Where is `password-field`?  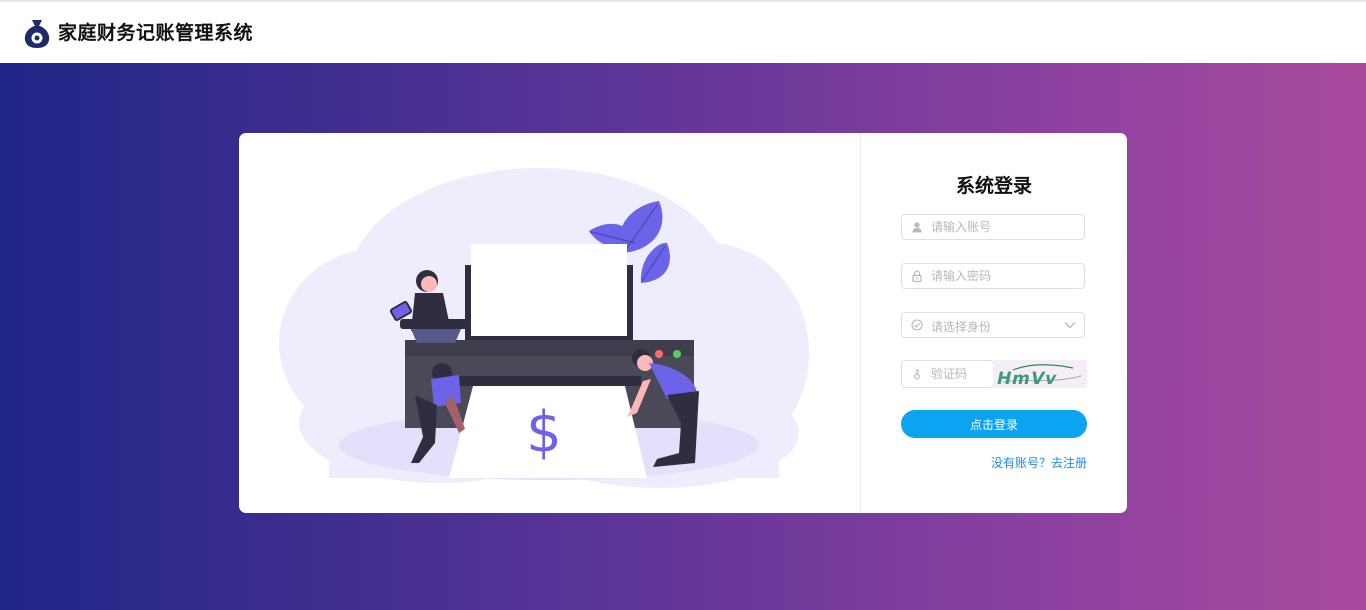 password-field is located at coordinates (993, 276).